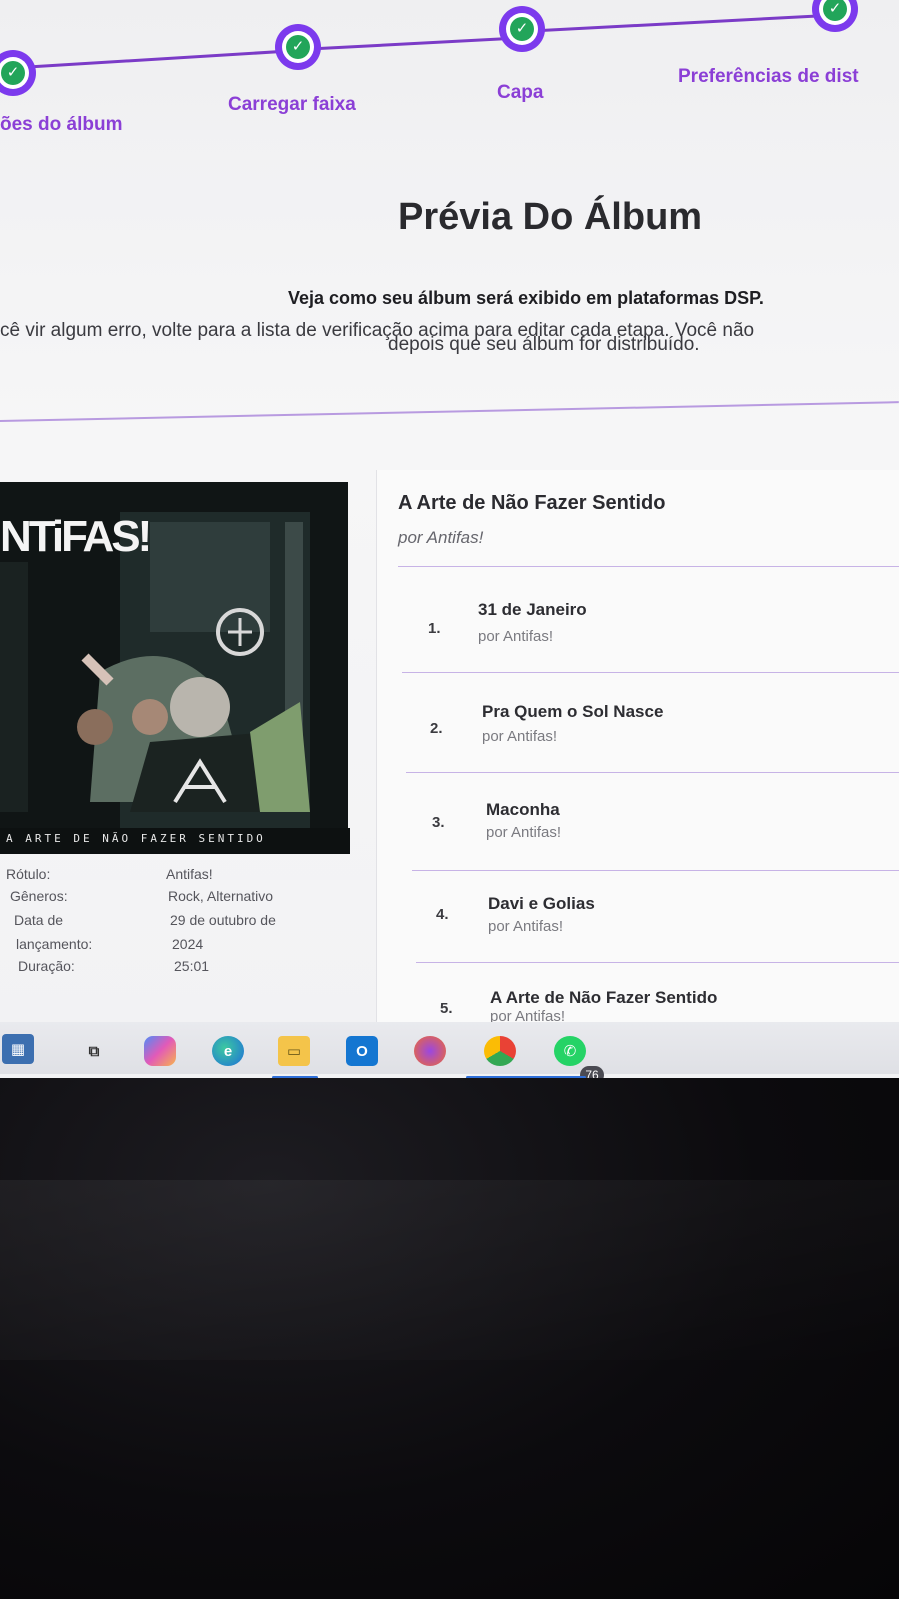 The width and height of the screenshot is (899, 1599). What do you see at coordinates (362, 1051) in the screenshot?
I see `outlook-icon: O` at bounding box center [362, 1051].